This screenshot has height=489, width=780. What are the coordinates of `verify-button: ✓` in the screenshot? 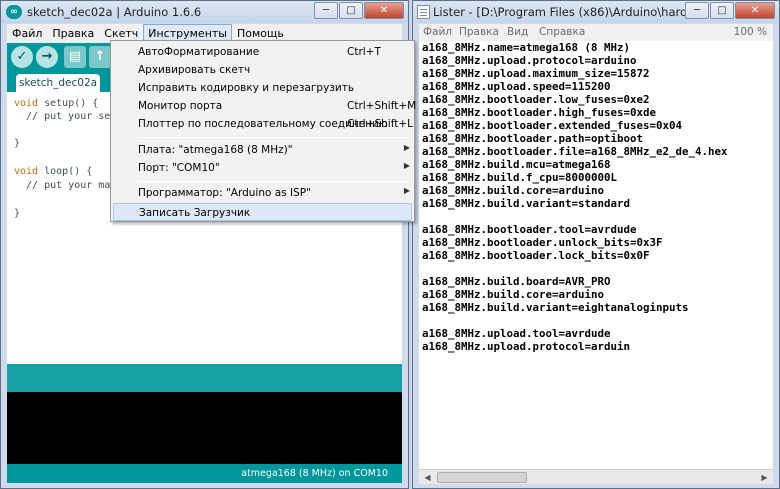 It's located at (22, 57).